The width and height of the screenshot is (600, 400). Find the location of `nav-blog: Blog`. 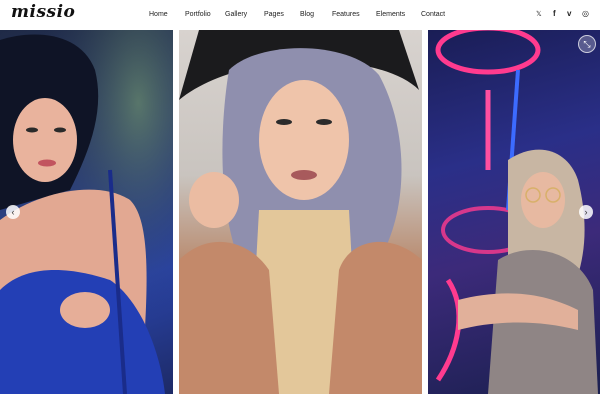

nav-blog: Blog is located at coordinates (307, 14).